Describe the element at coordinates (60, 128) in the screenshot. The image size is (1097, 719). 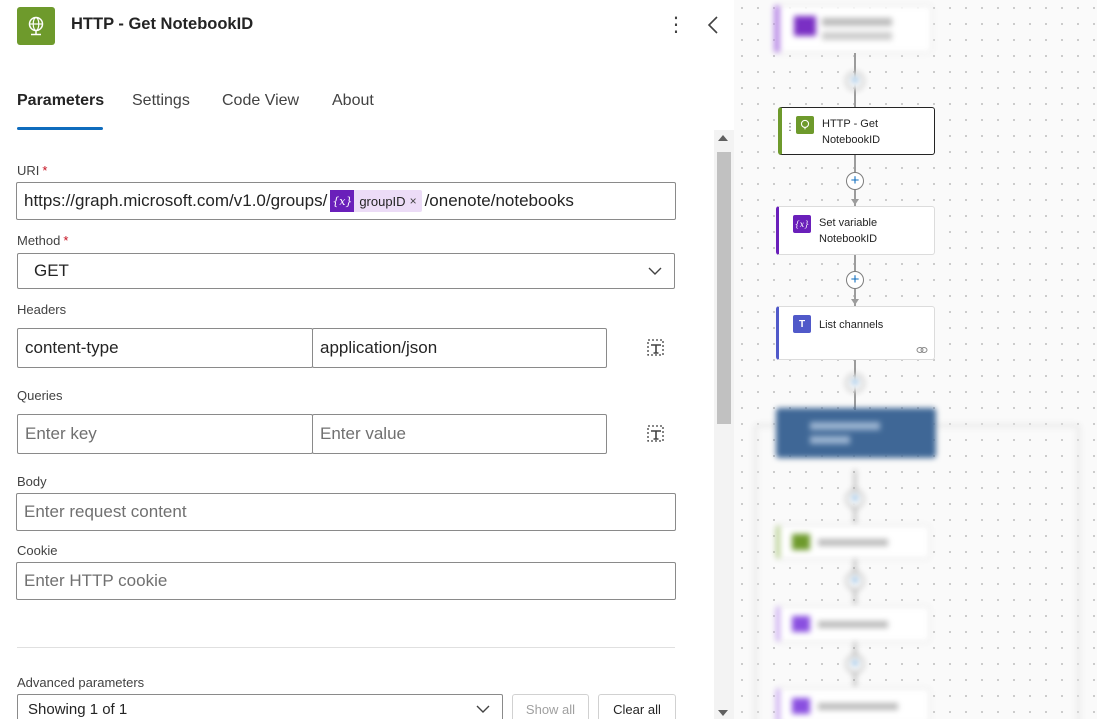
I see `active-tab-indicator` at that location.